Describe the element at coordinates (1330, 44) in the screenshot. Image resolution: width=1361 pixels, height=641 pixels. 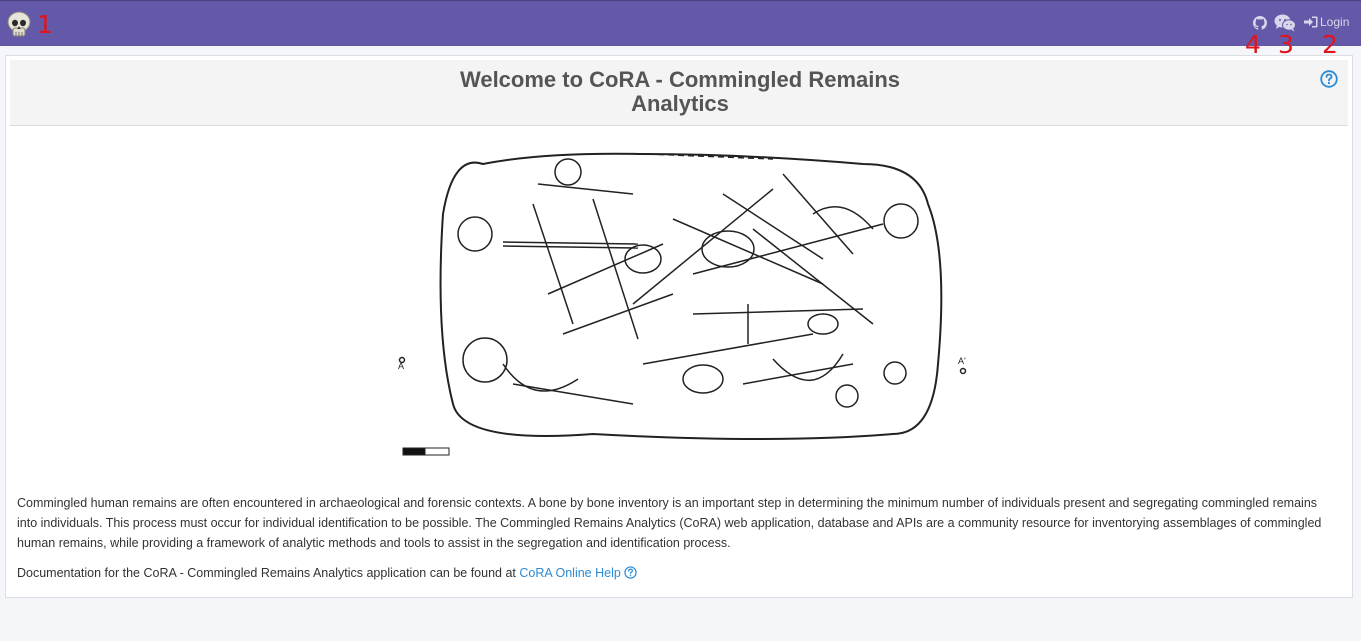
I see `annotation-2: 2` at that location.